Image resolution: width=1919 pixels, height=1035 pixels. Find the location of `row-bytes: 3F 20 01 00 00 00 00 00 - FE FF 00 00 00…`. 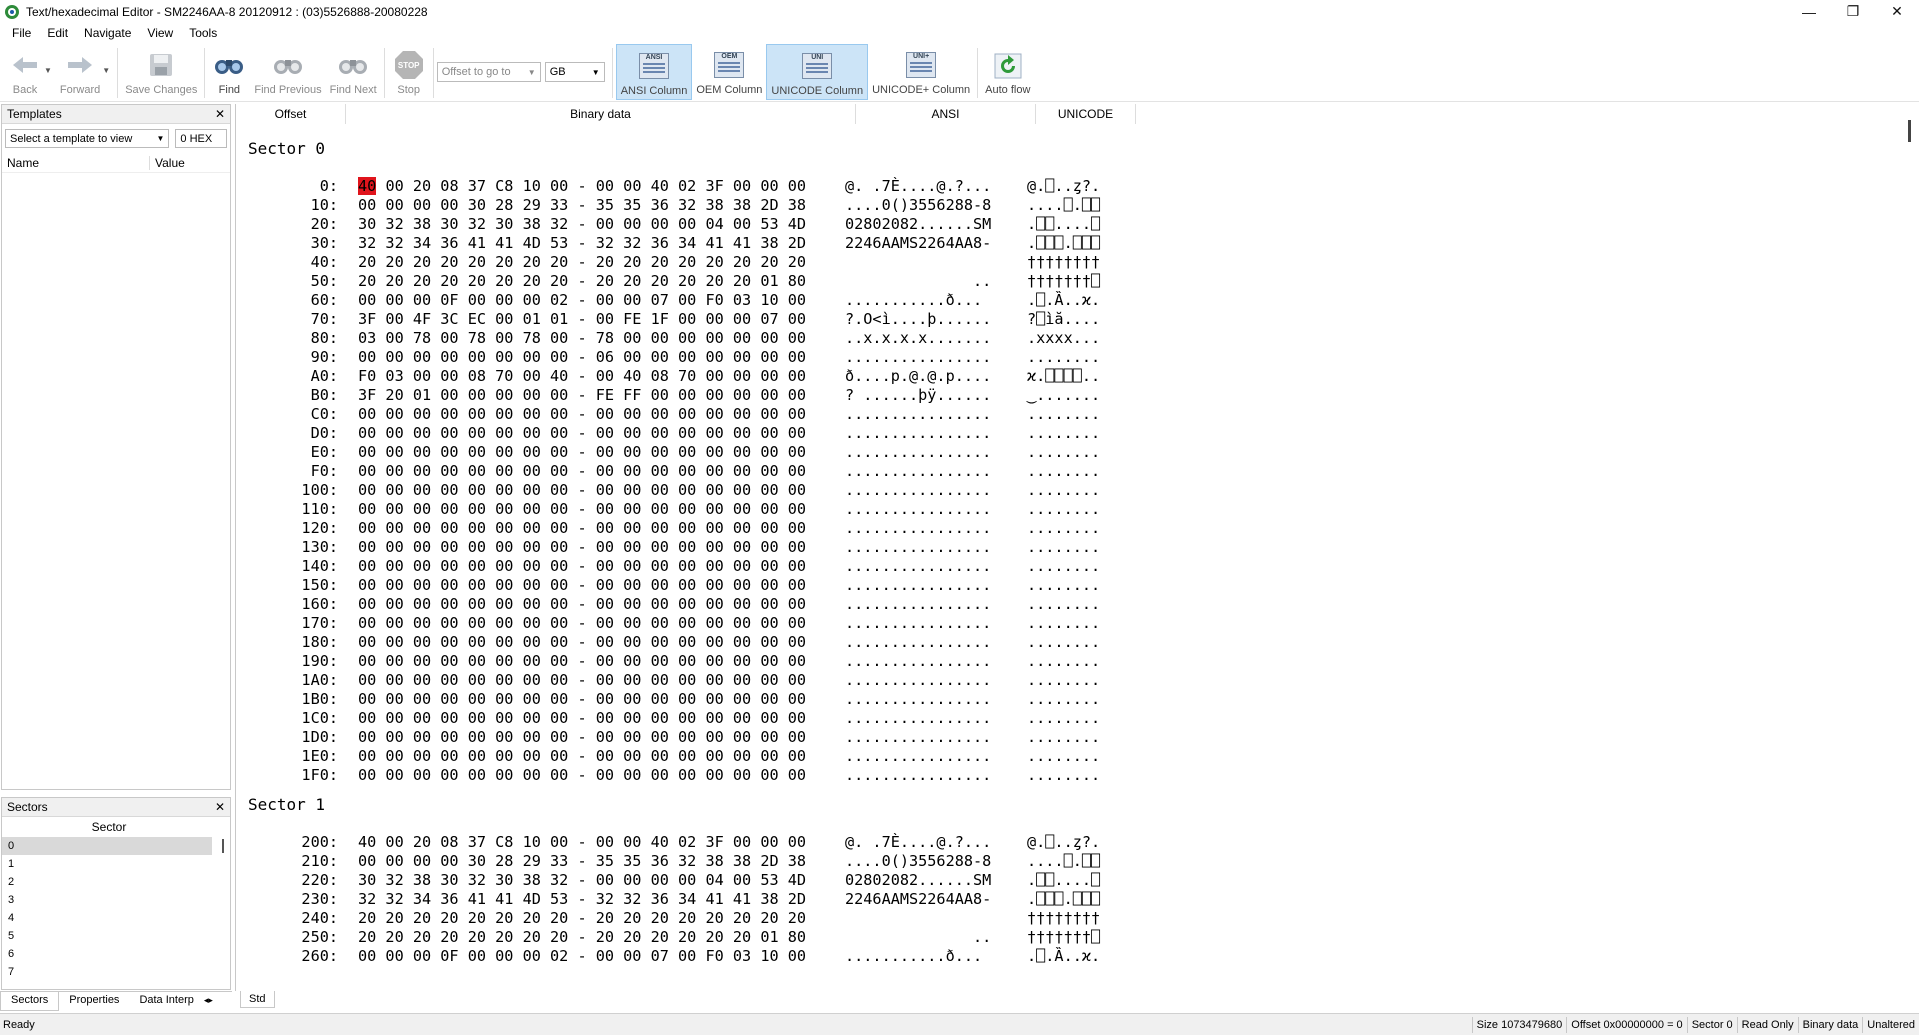

row-bytes: 3F 20 01 00 00 00 00 00 - FE FF 00 00 00… is located at coordinates (582, 395).